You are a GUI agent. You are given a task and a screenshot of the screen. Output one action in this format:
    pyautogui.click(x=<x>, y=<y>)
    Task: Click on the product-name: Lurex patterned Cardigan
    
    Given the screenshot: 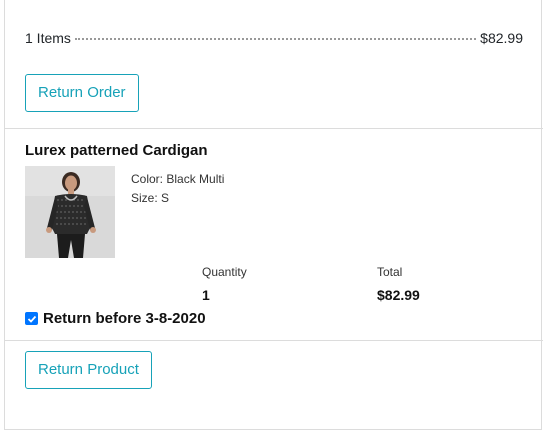 What is the action you would take?
    pyautogui.click(x=116, y=150)
    